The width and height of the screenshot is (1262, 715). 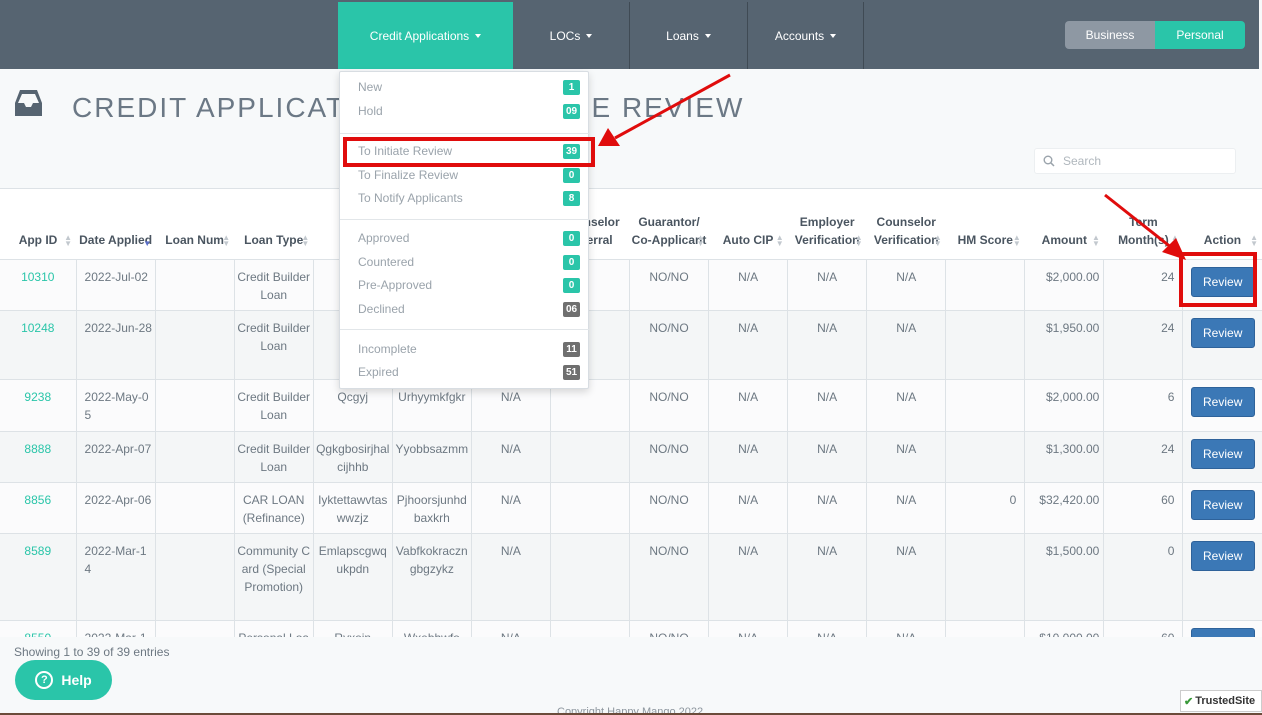 What do you see at coordinates (465, 372) in the screenshot?
I see `menu-item-expired: Expired 51` at bounding box center [465, 372].